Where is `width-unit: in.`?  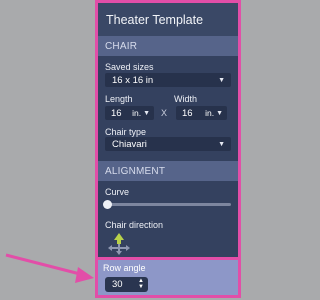
width-unit: in. is located at coordinates (210, 113).